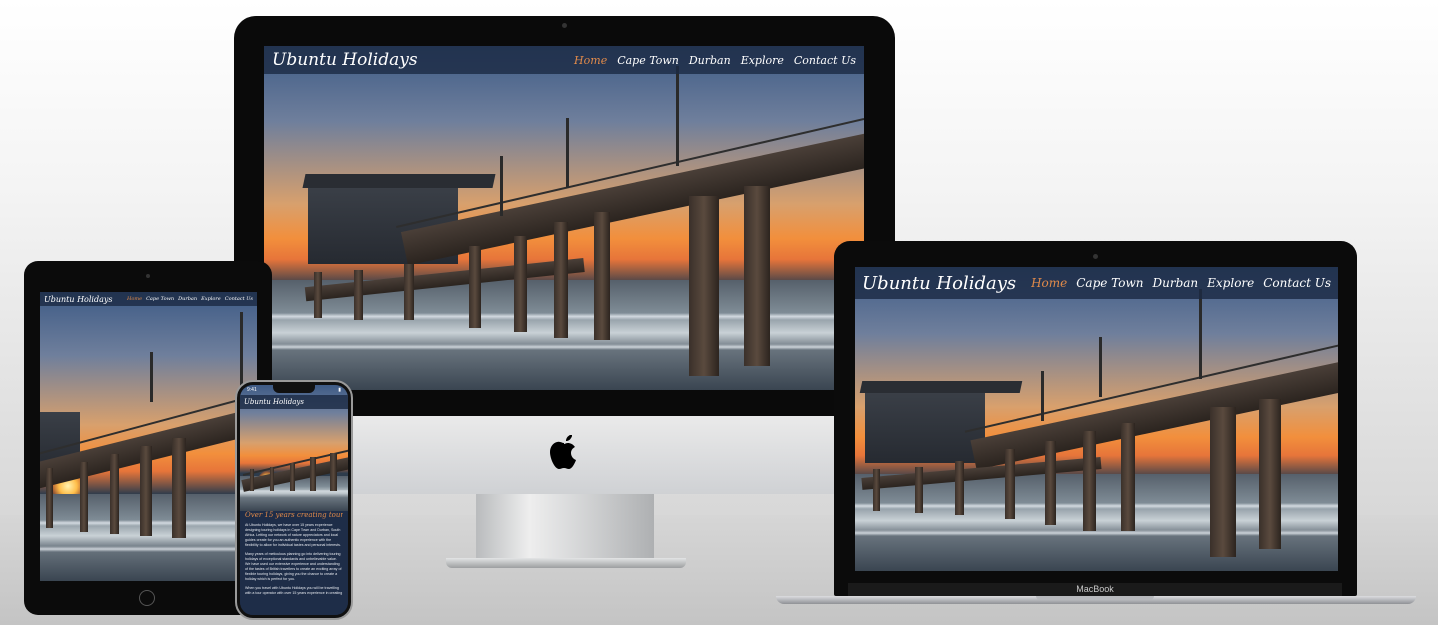 This screenshot has width=1438, height=625. Describe the element at coordinates (566, 563) in the screenshot. I see `imac-stand-foot` at that location.